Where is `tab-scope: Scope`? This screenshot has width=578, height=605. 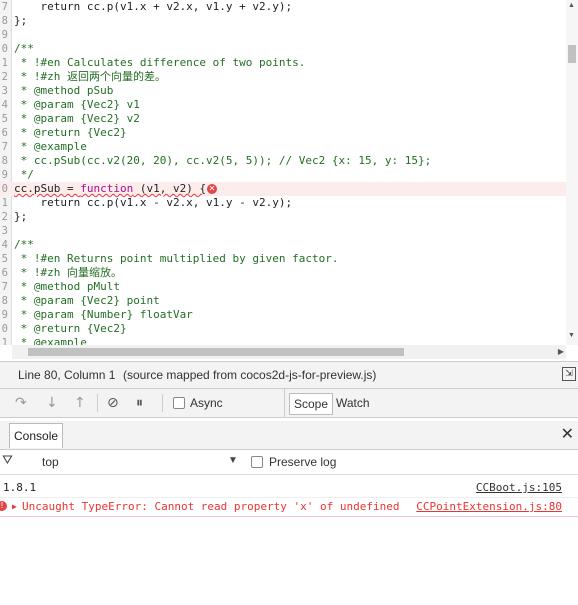
tab-scope: Scope is located at coordinates (311, 404).